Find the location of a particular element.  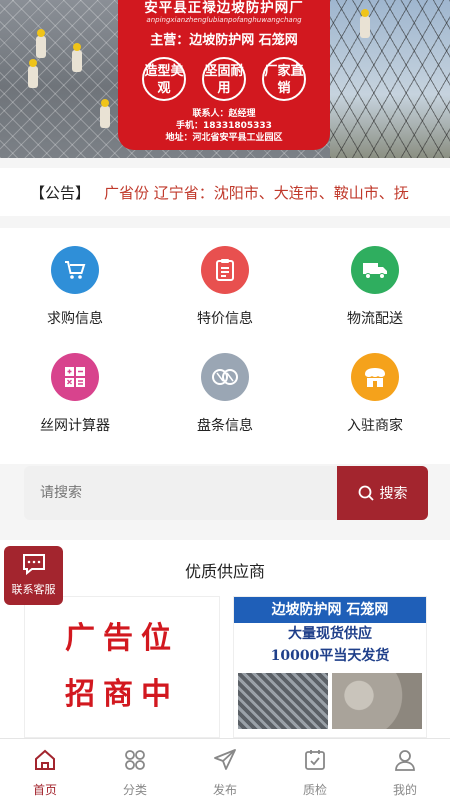

notice-bar: 【公告】 广省份 辽宁省：沈阳市、大连市、鞍山市、抚 is located at coordinates (225, 192).